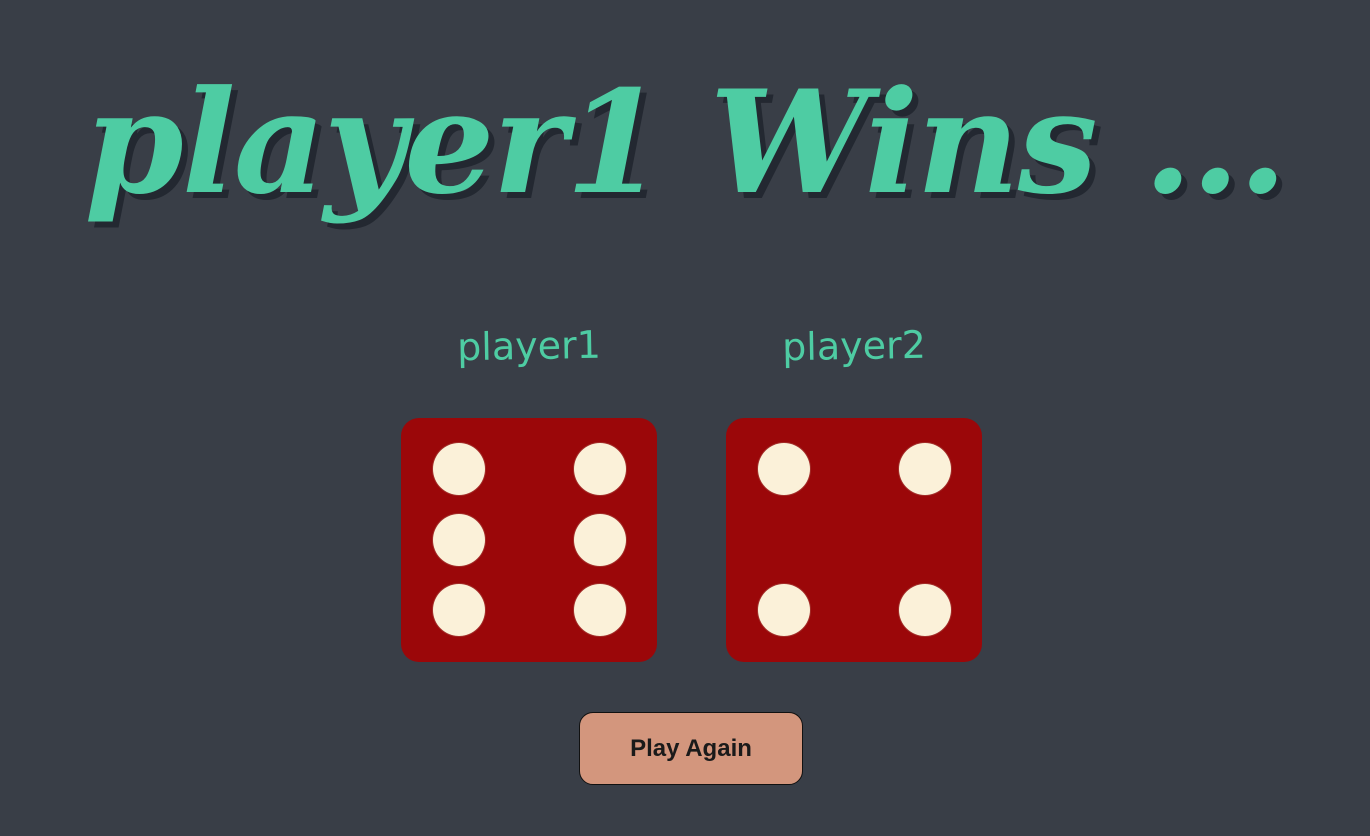  Describe the element at coordinates (854, 540) in the screenshot. I see `player2-die` at that location.